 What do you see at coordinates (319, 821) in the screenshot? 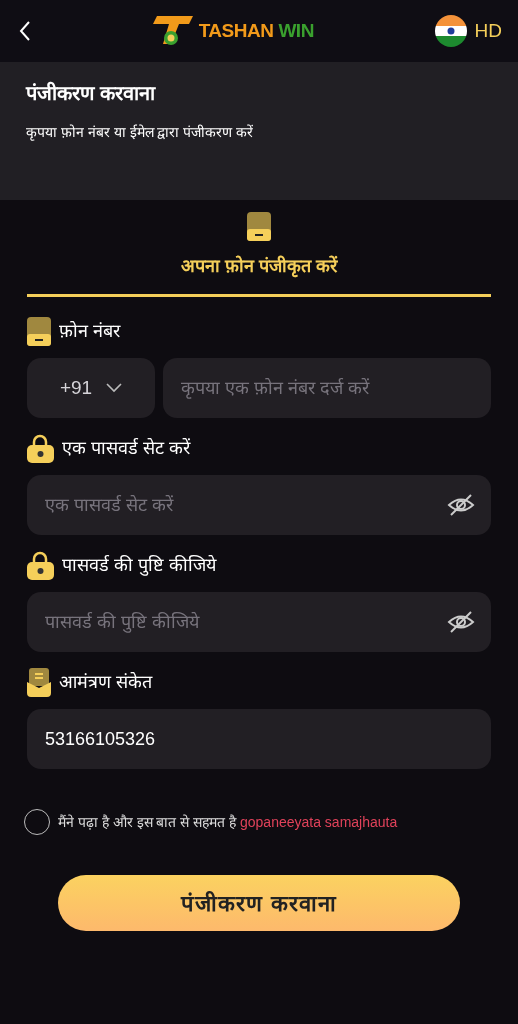
I see `policy-link: gopaneeyata samajhauta` at bounding box center [319, 821].